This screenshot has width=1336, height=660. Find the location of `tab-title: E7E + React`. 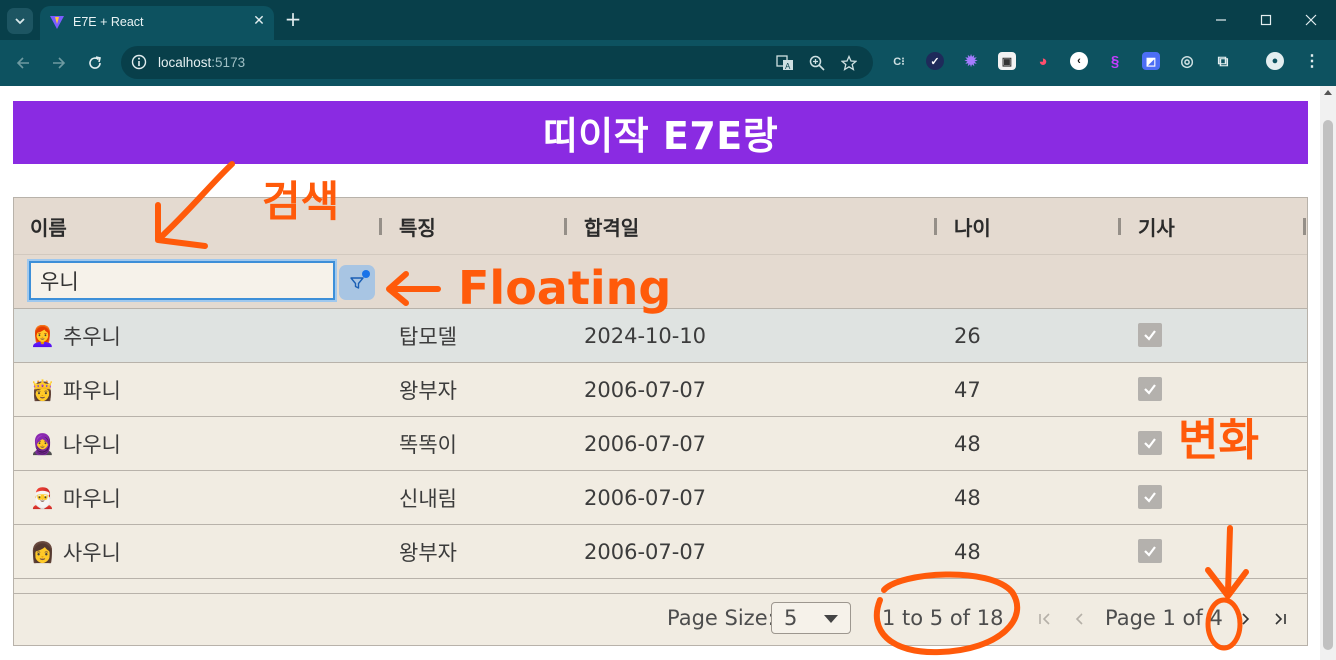

tab-title: E7E + React is located at coordinates (108, 22).